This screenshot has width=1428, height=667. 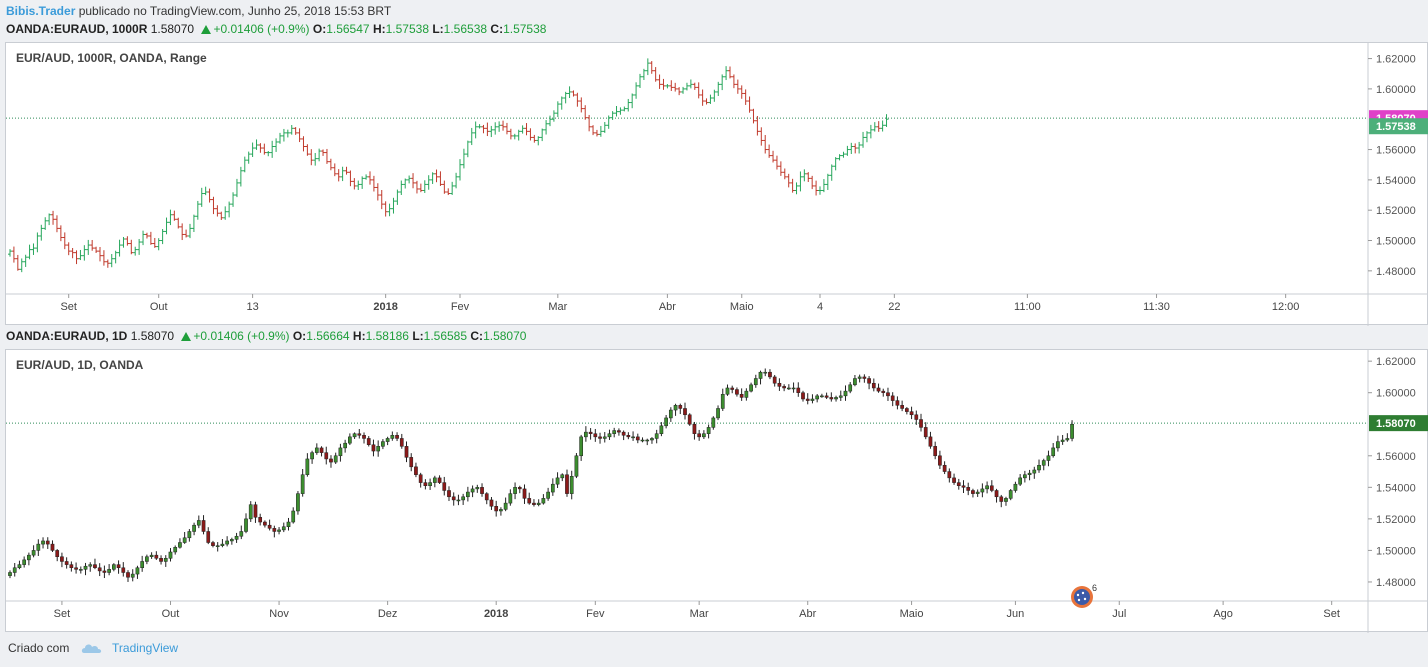 What do you see at coordinates (505, 336) in the screenshot?
I see `bottom-close-value: 1.58070` at bounding box center [505, 336].